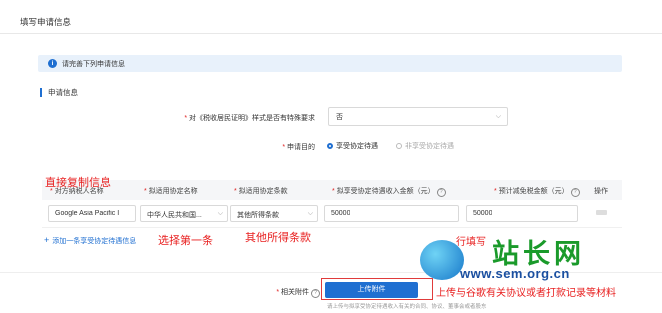 This screenshot has height=313, width=662. I want to click on annotation-upload-note: 上传与谷歌有关协议或者打款记录等材料, so click(526, 293).